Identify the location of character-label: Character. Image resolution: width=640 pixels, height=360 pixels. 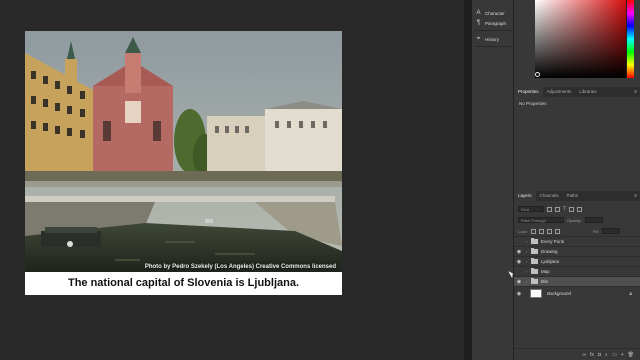
(495, 13).